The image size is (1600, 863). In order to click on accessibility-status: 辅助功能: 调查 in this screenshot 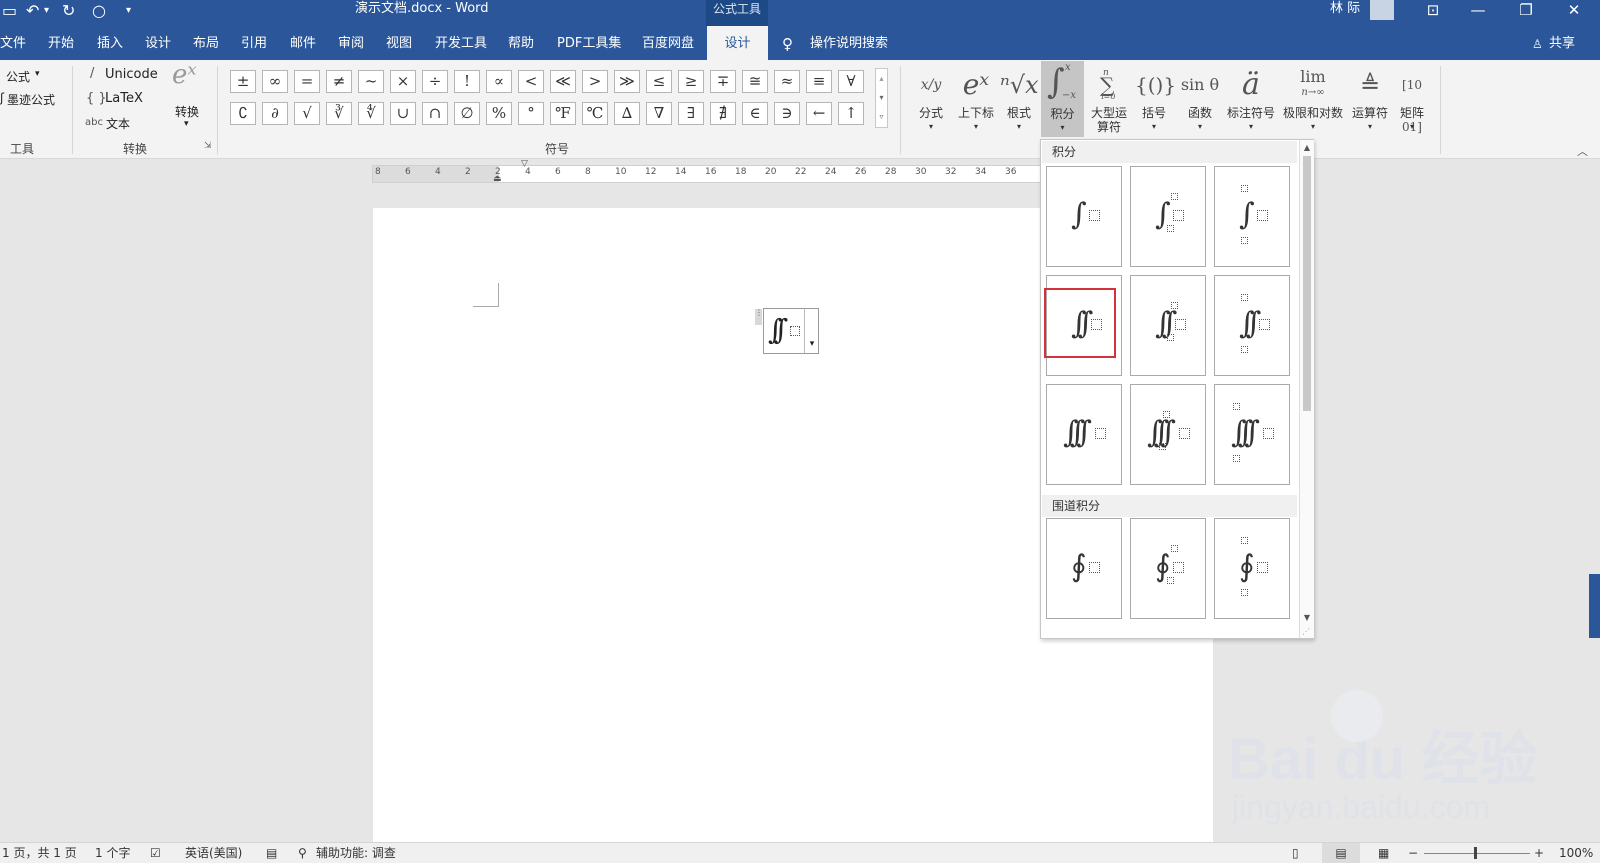, I will do `click(356, 853)`.